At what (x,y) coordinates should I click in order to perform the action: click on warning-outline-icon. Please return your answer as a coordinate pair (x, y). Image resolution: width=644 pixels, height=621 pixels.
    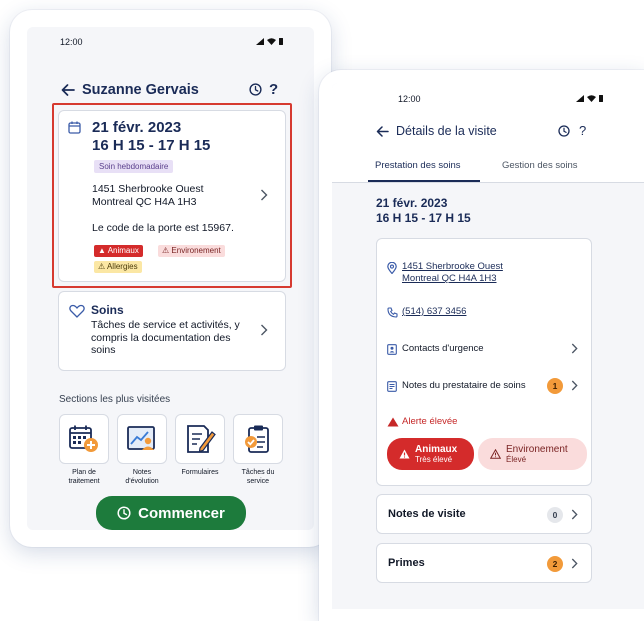
    Looking at the image, I should click on (495, 454).